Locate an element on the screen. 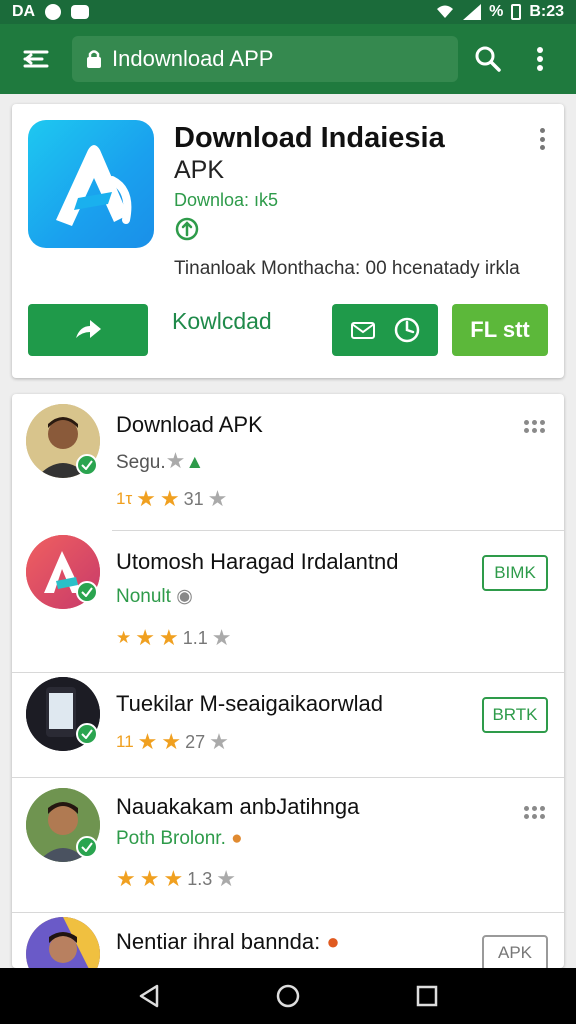 This screenshot has width=576, height=1024. item-rating: 1τ ★ ★ 31 ★ is located at coordinates (172, 498).